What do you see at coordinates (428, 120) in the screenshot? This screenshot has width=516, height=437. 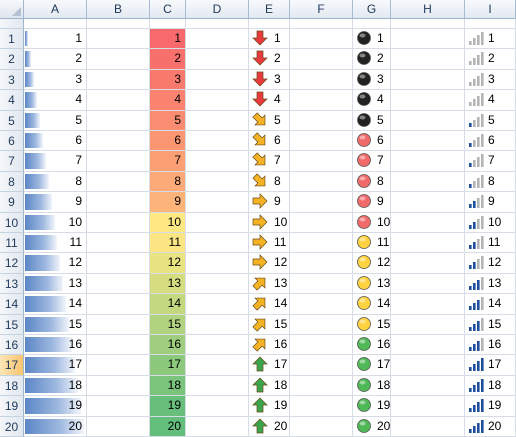 I see `cell-h5` at bounding box center [428, 120].